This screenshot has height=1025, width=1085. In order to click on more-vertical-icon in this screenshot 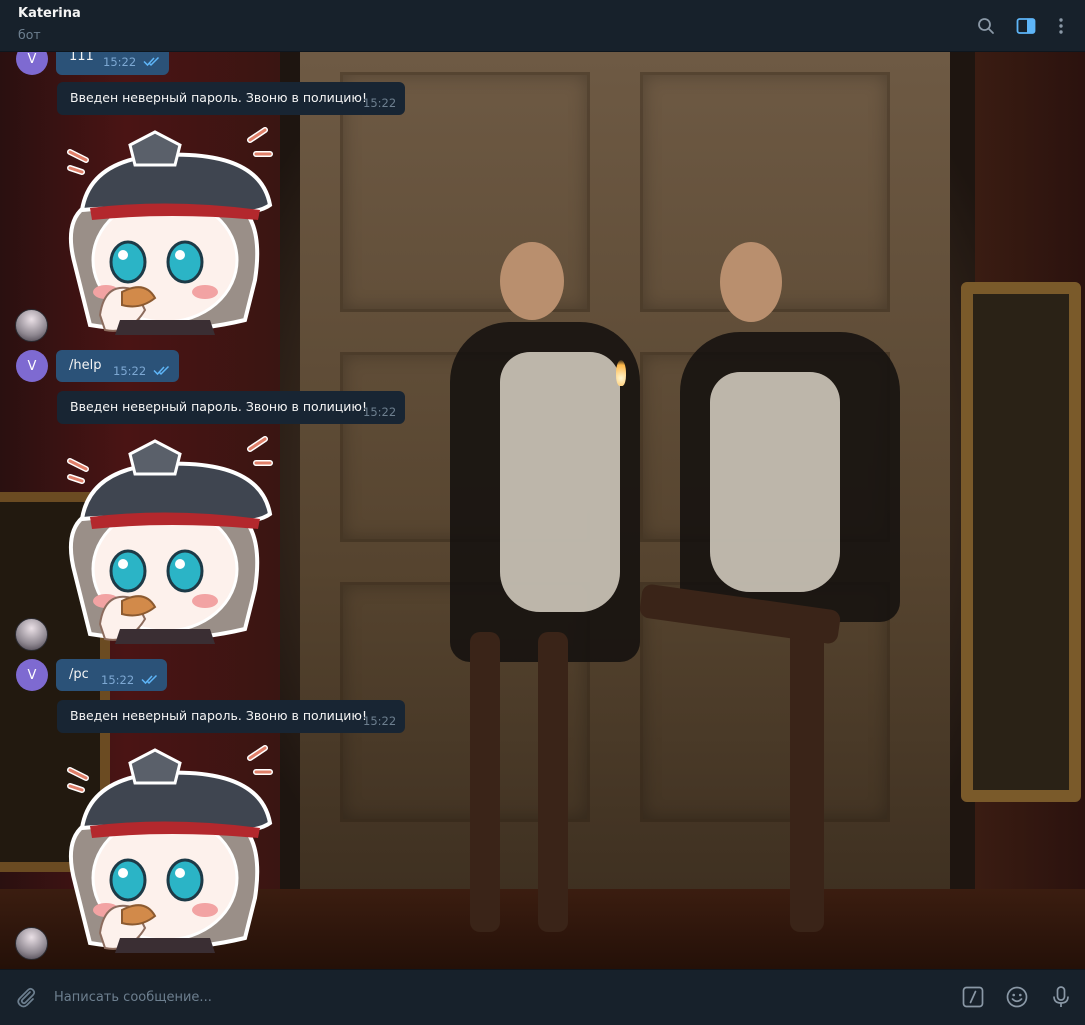, I will do `click(1061, 26)`.